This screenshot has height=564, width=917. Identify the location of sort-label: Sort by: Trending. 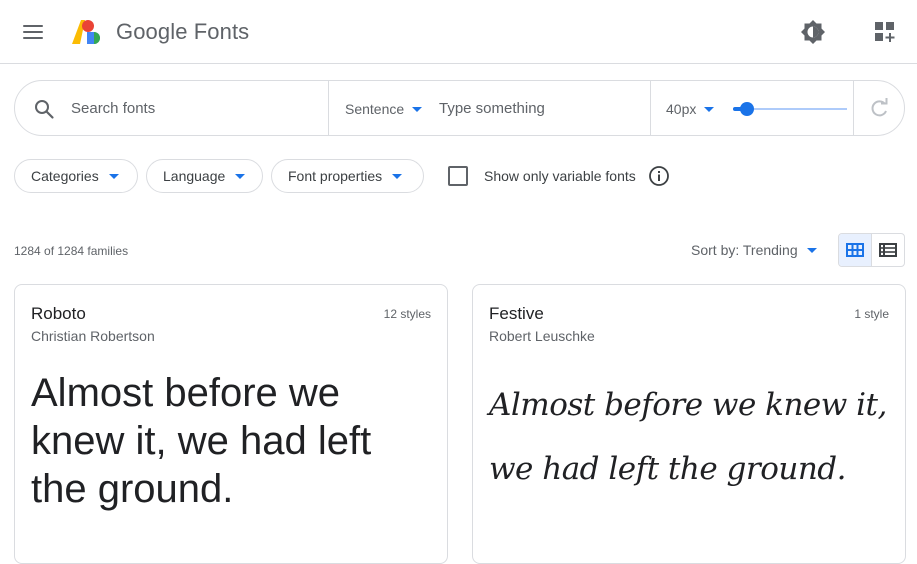
(744, 250).